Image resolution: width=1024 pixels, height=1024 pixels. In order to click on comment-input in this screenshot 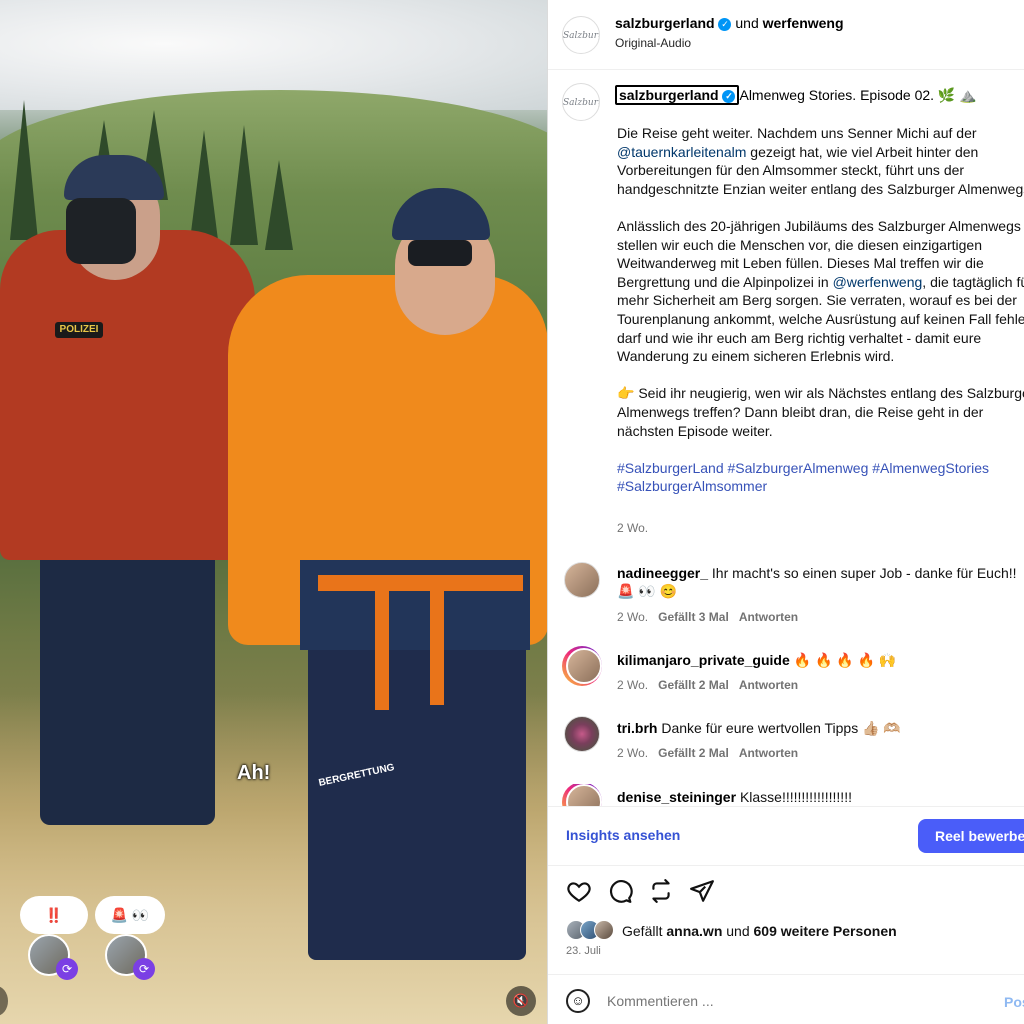, I will do `click(792, 1001)`.